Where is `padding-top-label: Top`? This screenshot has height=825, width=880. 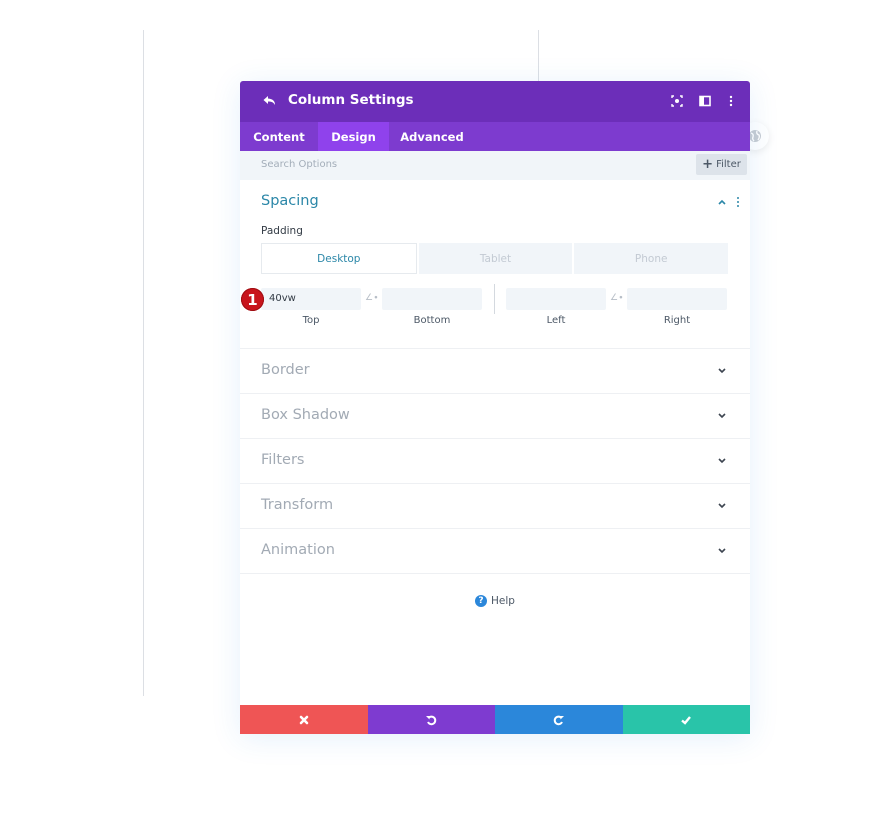
padding-top-label: Top is located at coordinates (311, 320).